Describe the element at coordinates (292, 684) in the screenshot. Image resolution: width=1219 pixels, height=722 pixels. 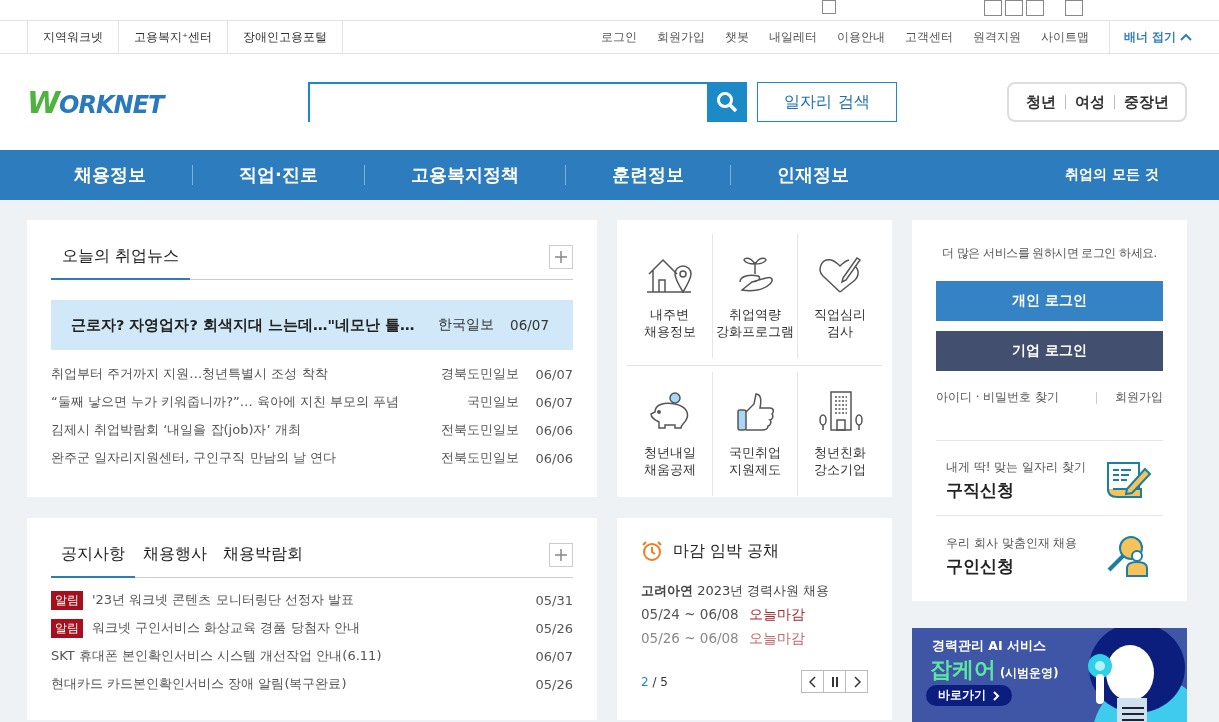
I see `notice-link: 현대카드 카드본인확인서비스 장애 알림(복구완료)` at that location.